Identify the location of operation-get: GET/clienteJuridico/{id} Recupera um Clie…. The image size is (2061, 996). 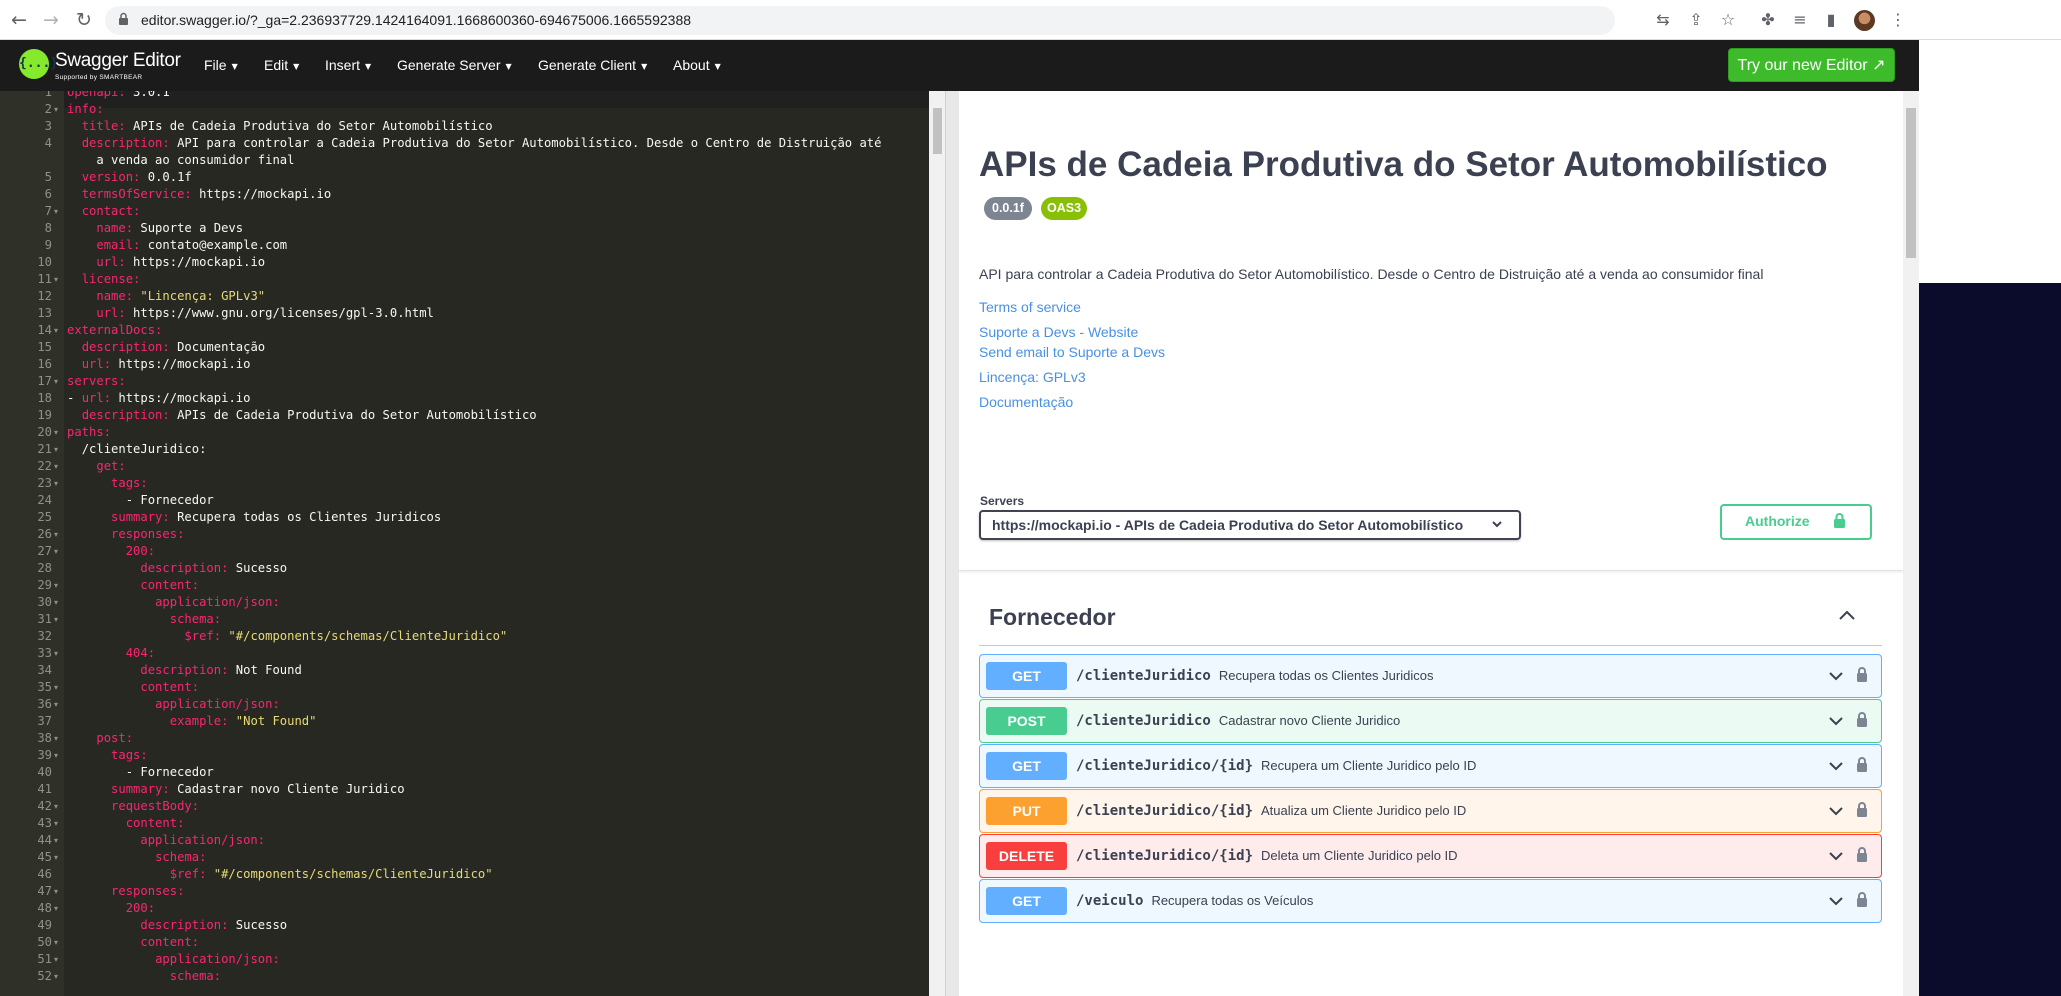
(1430, 766).